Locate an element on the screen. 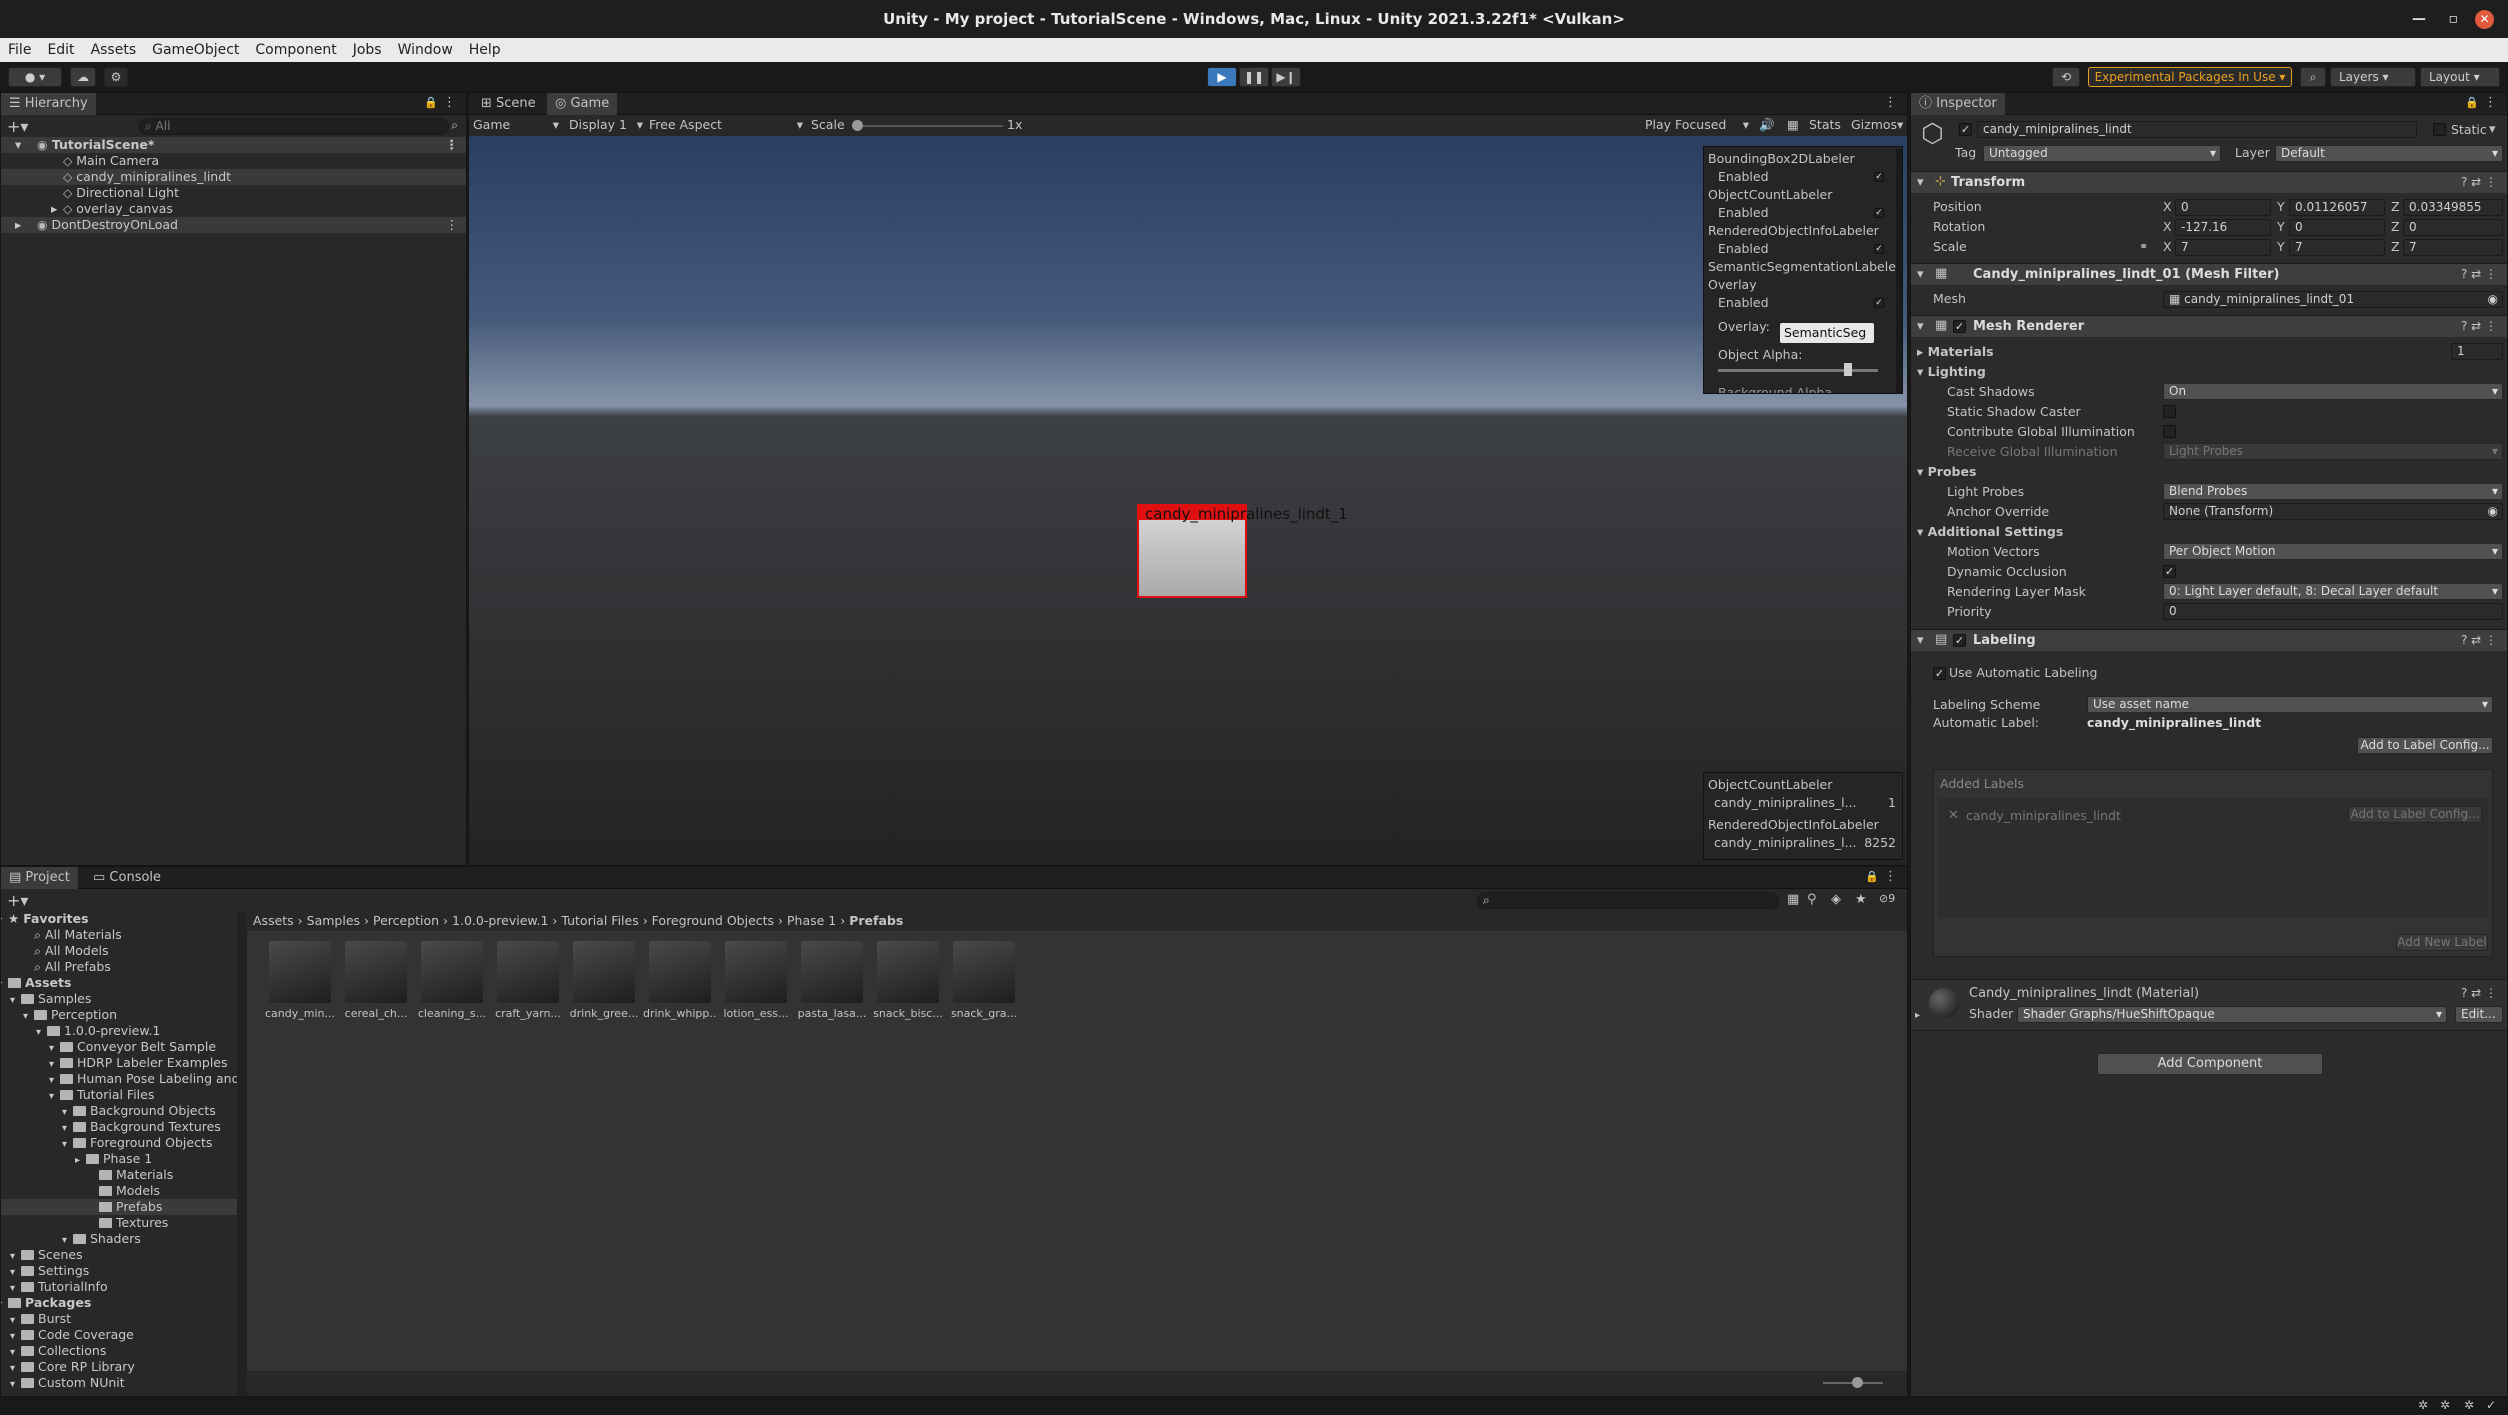 This screenshot has height=1415, width=2508. account-button: ● ▾ is located at coordinates (35, 77).